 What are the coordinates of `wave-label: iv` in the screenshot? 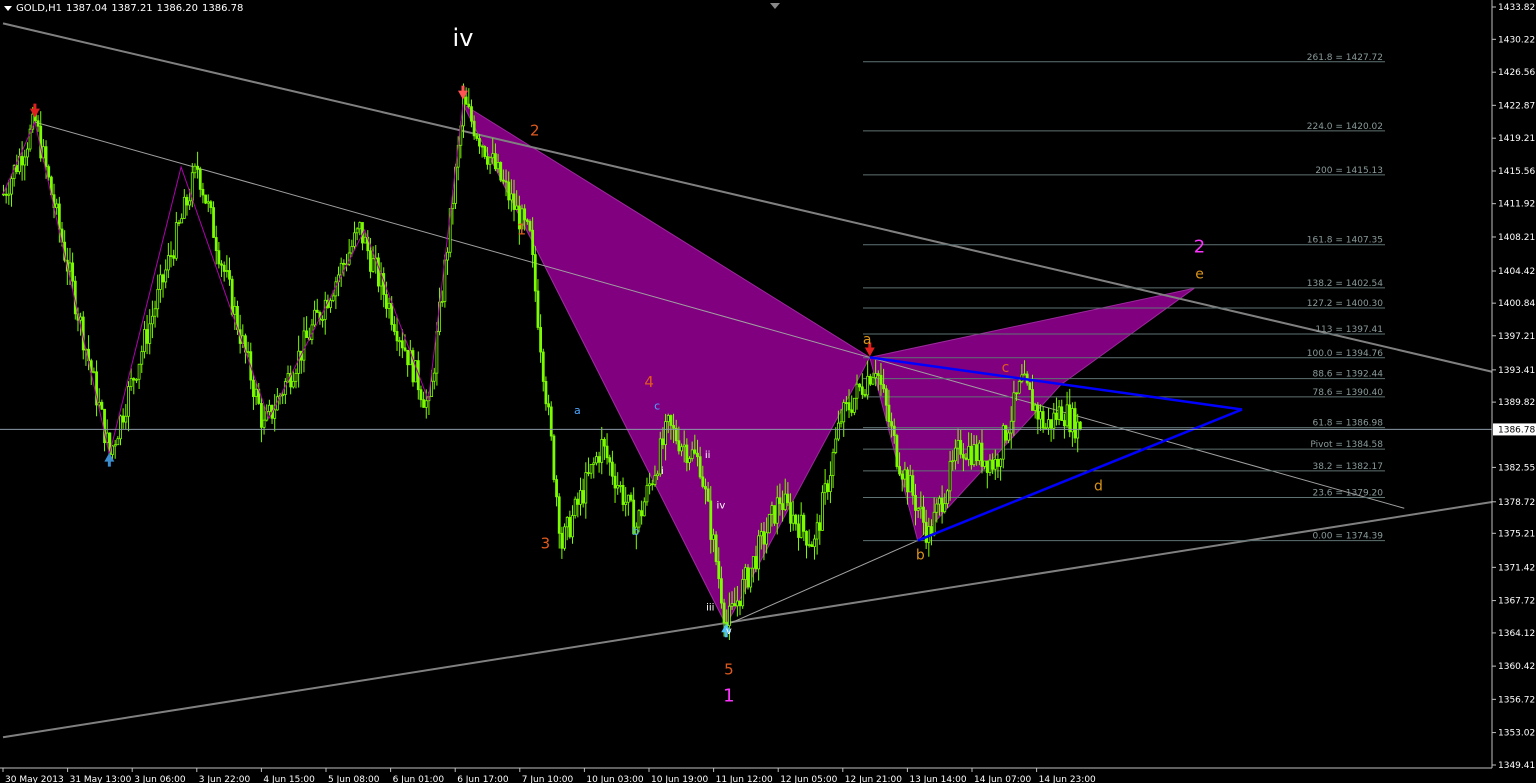 It's located at (721, 505).